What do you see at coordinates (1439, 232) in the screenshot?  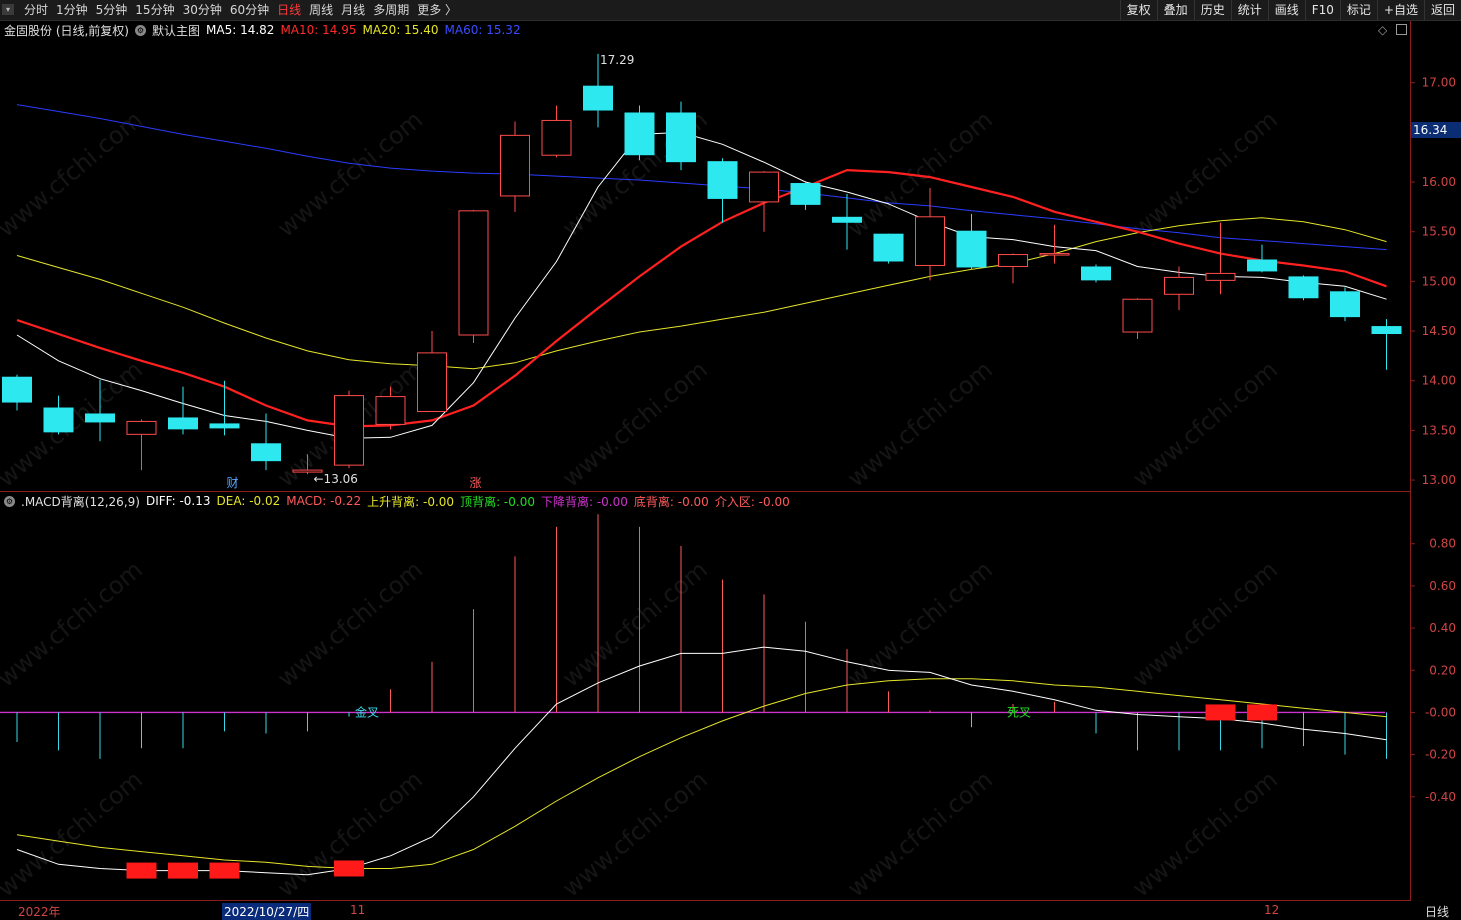 I see `price-tick-label: 15.50` at bounding box center [1439, 232].